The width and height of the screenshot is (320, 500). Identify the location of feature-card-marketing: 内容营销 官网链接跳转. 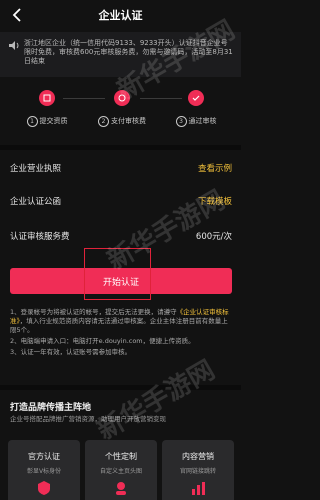
(198, 470).